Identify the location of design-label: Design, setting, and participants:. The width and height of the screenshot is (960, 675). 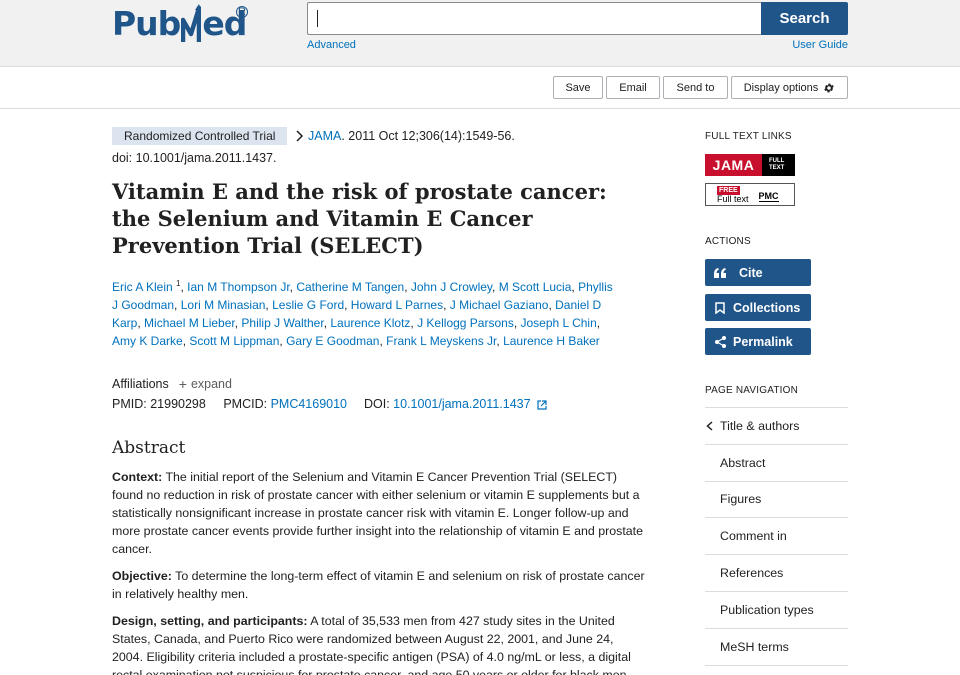
(210, 621).